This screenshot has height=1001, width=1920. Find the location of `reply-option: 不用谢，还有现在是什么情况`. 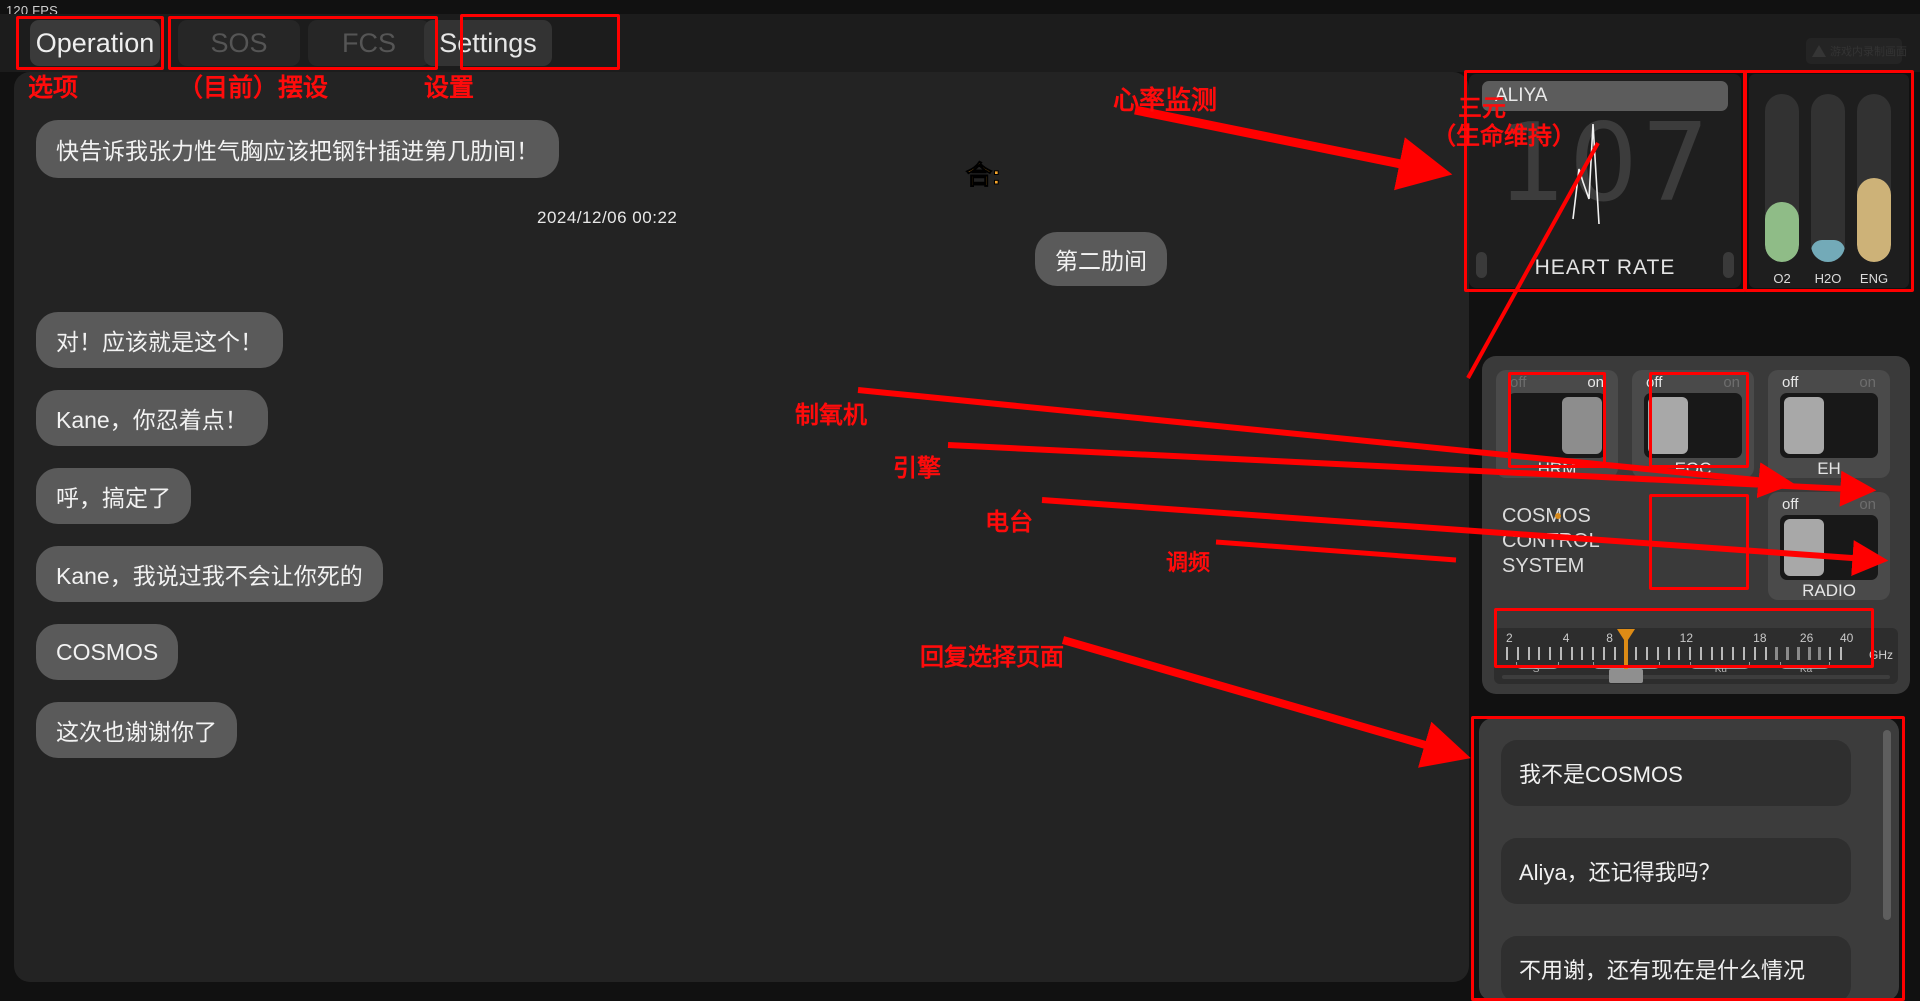

reply-option: 不用谢，还有现在是什么情况 is located at coordinates (1676, 968).